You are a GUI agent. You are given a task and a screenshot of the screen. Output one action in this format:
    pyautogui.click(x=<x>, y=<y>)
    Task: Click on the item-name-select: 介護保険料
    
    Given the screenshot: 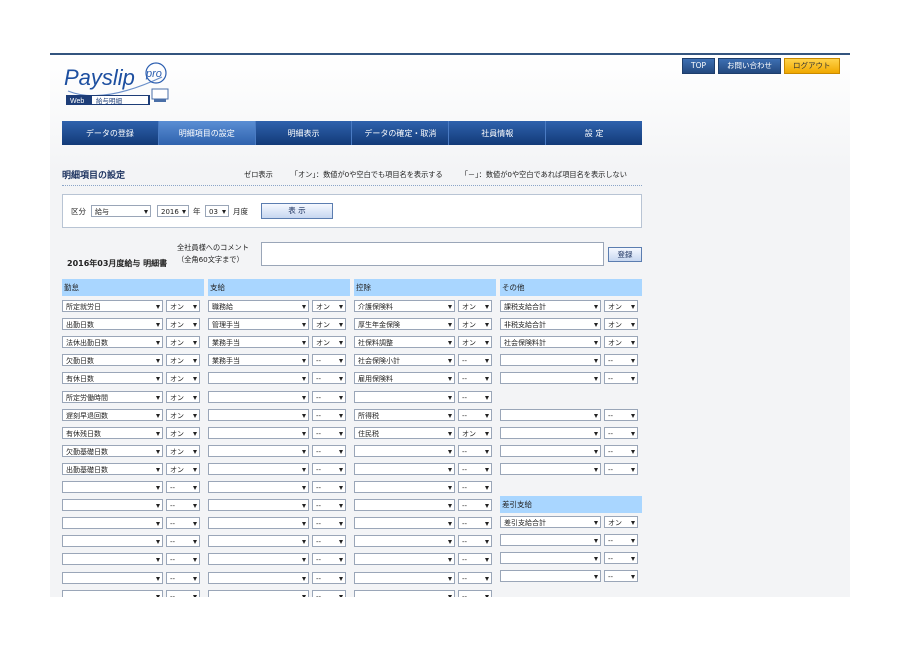 What is the action you would take?
    pyautogui.click(x=404, y=306)
    